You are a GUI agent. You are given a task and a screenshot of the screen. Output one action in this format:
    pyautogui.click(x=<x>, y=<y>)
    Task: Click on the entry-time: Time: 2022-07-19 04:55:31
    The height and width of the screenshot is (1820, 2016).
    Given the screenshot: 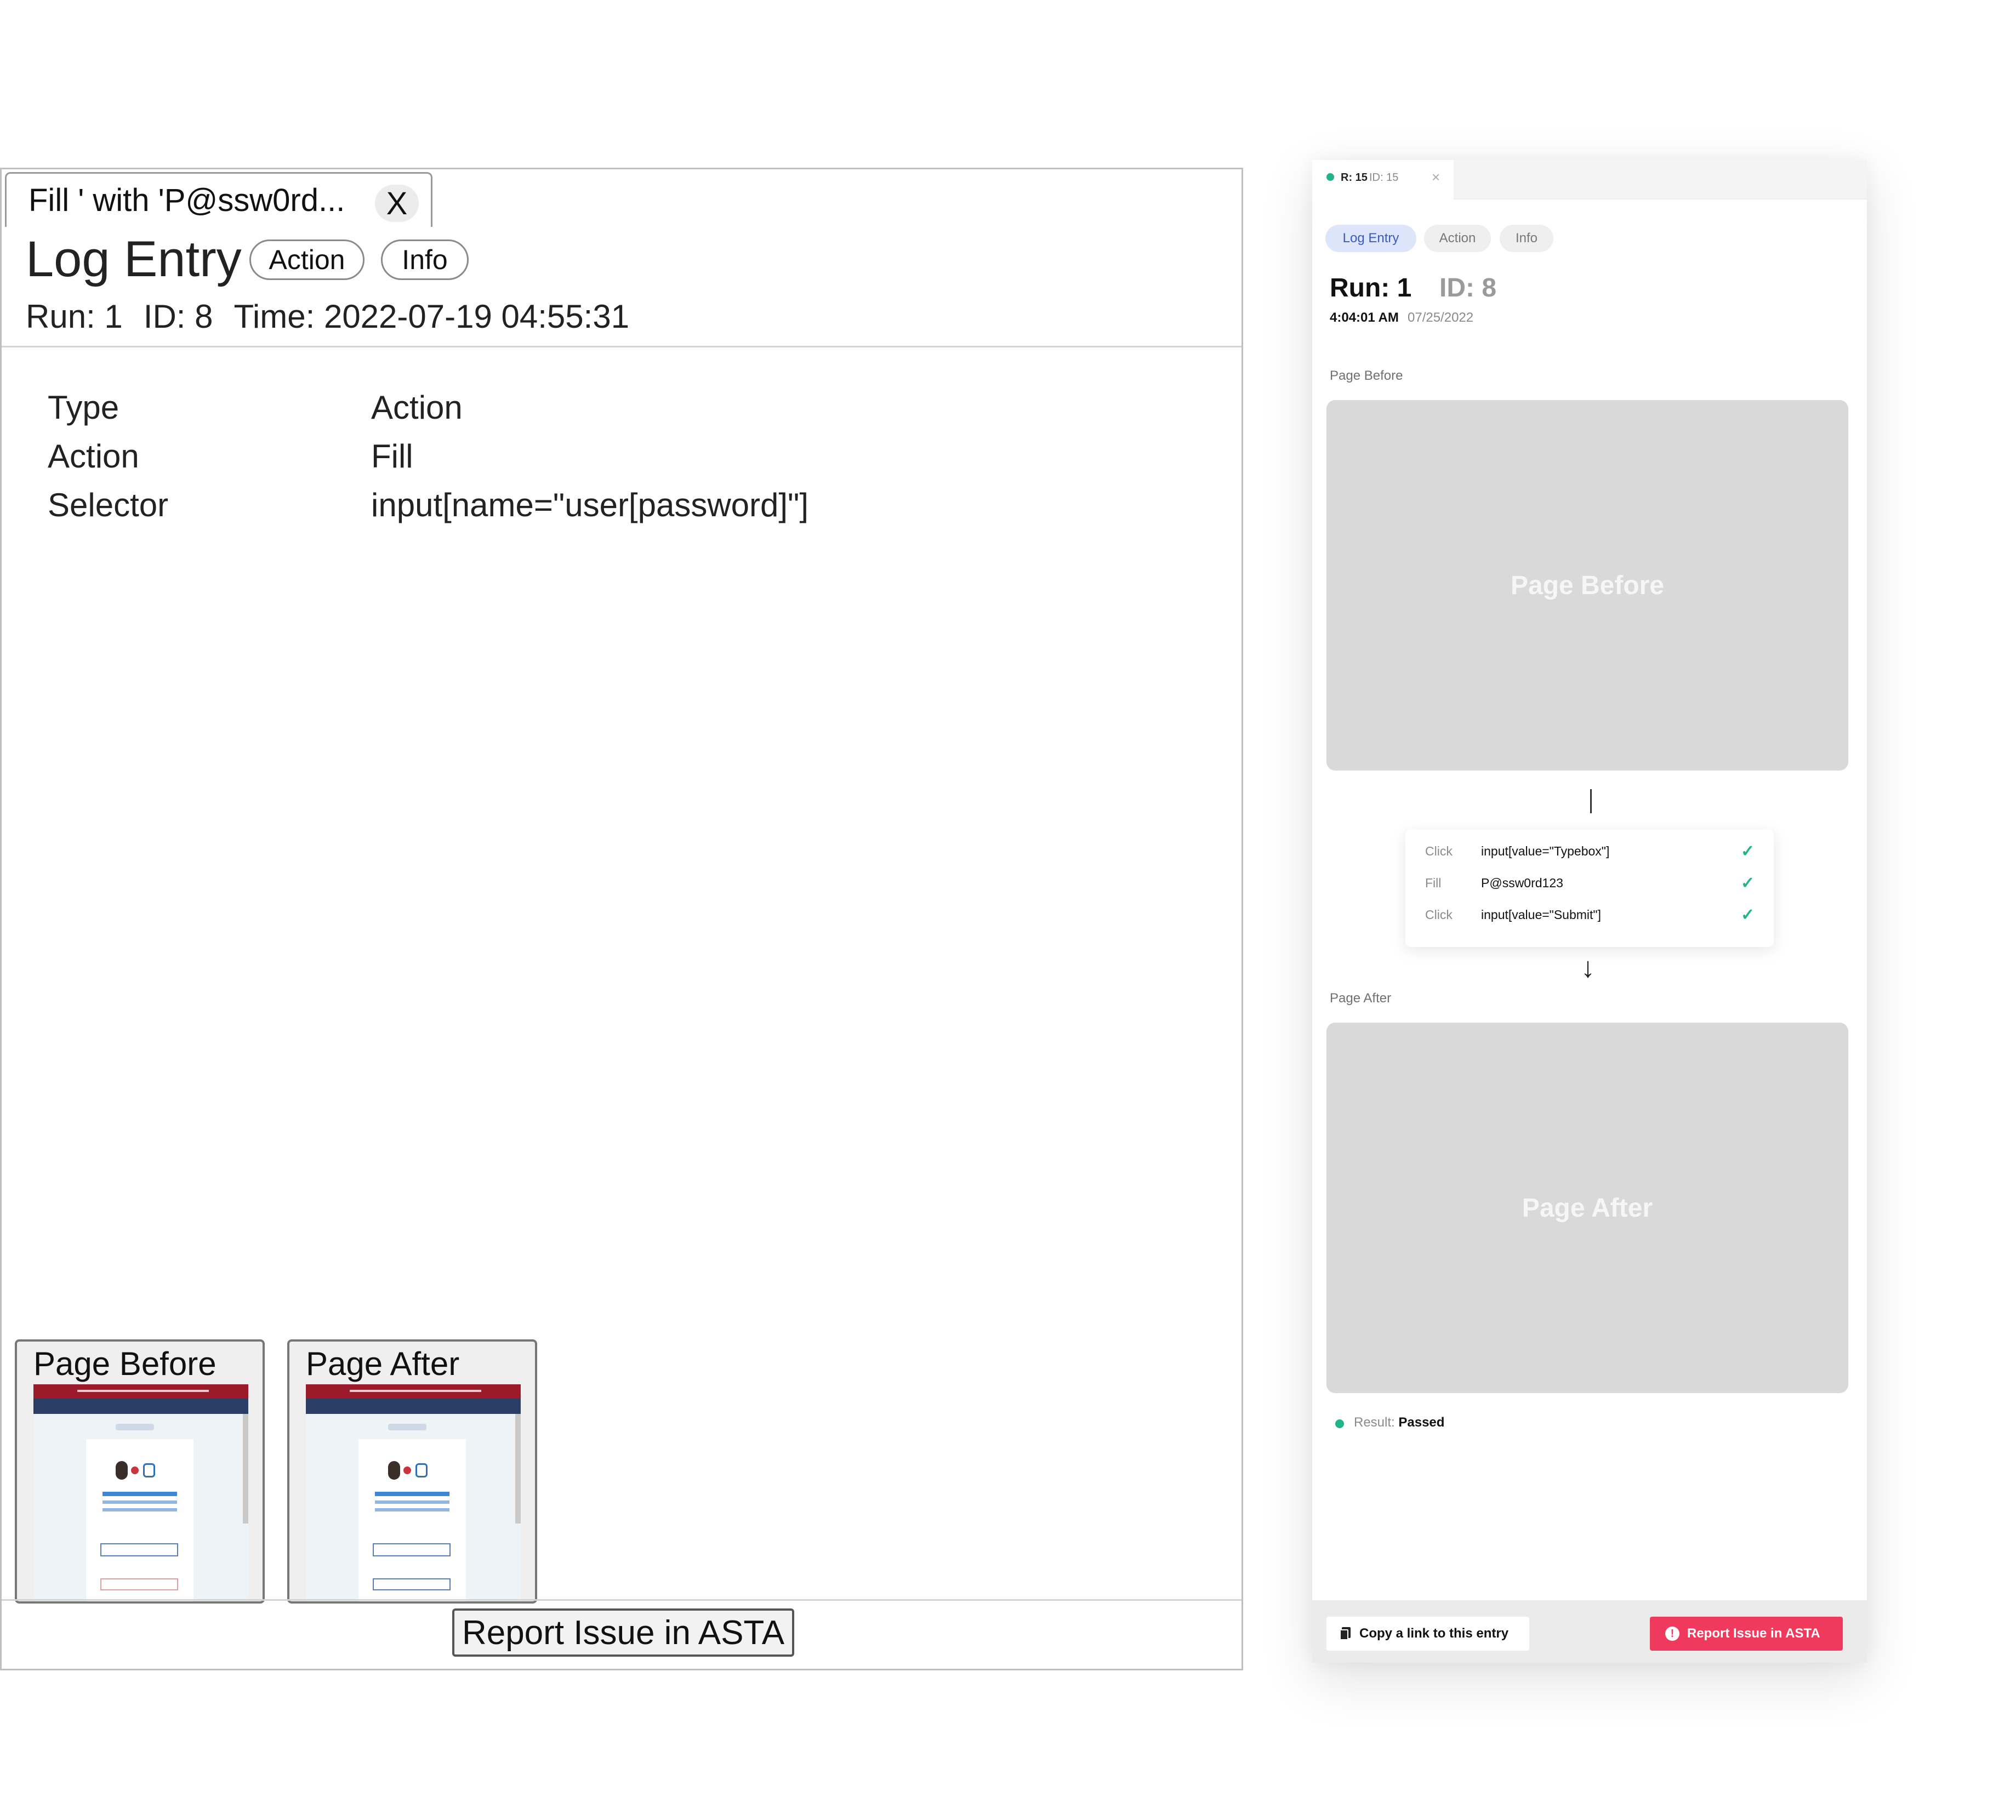 What is the action you would take?
    pyautogui.click(x=432, y=316)
    